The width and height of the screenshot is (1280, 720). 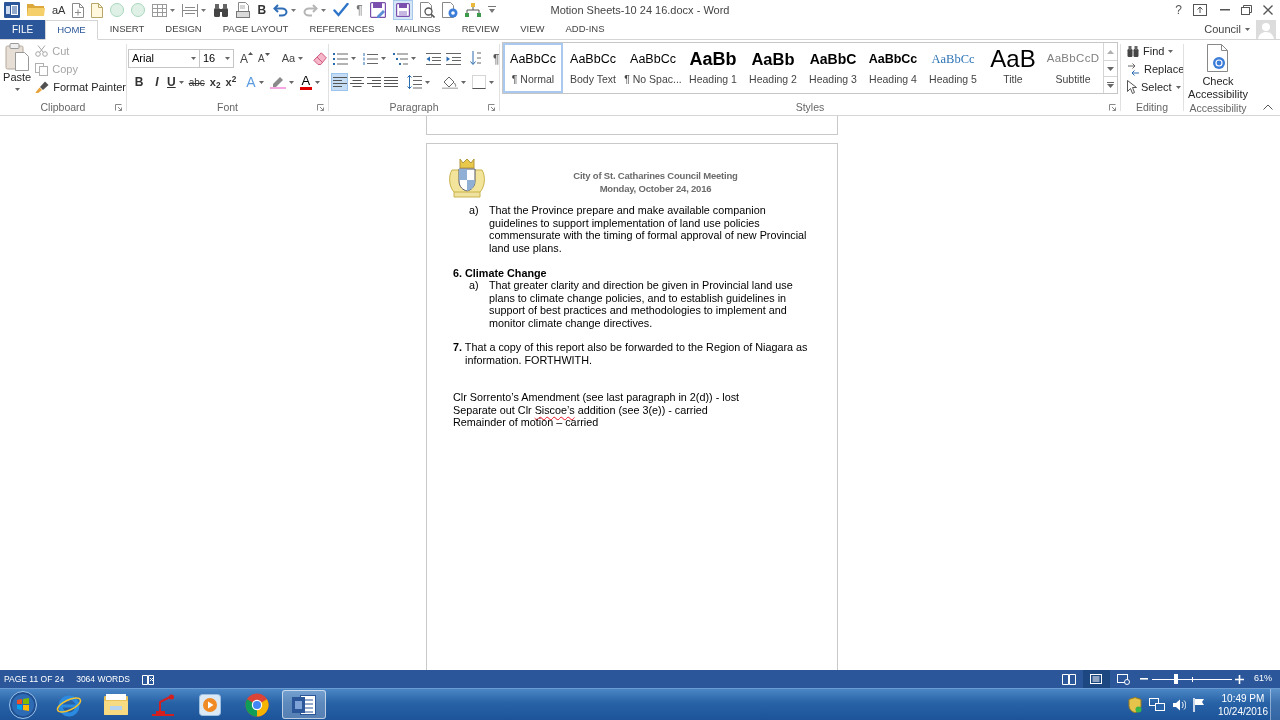 What do you see at coordinates (377, 10) in the screenshot?
I see `disk-pen-icon` at bounding box center [377, 10].